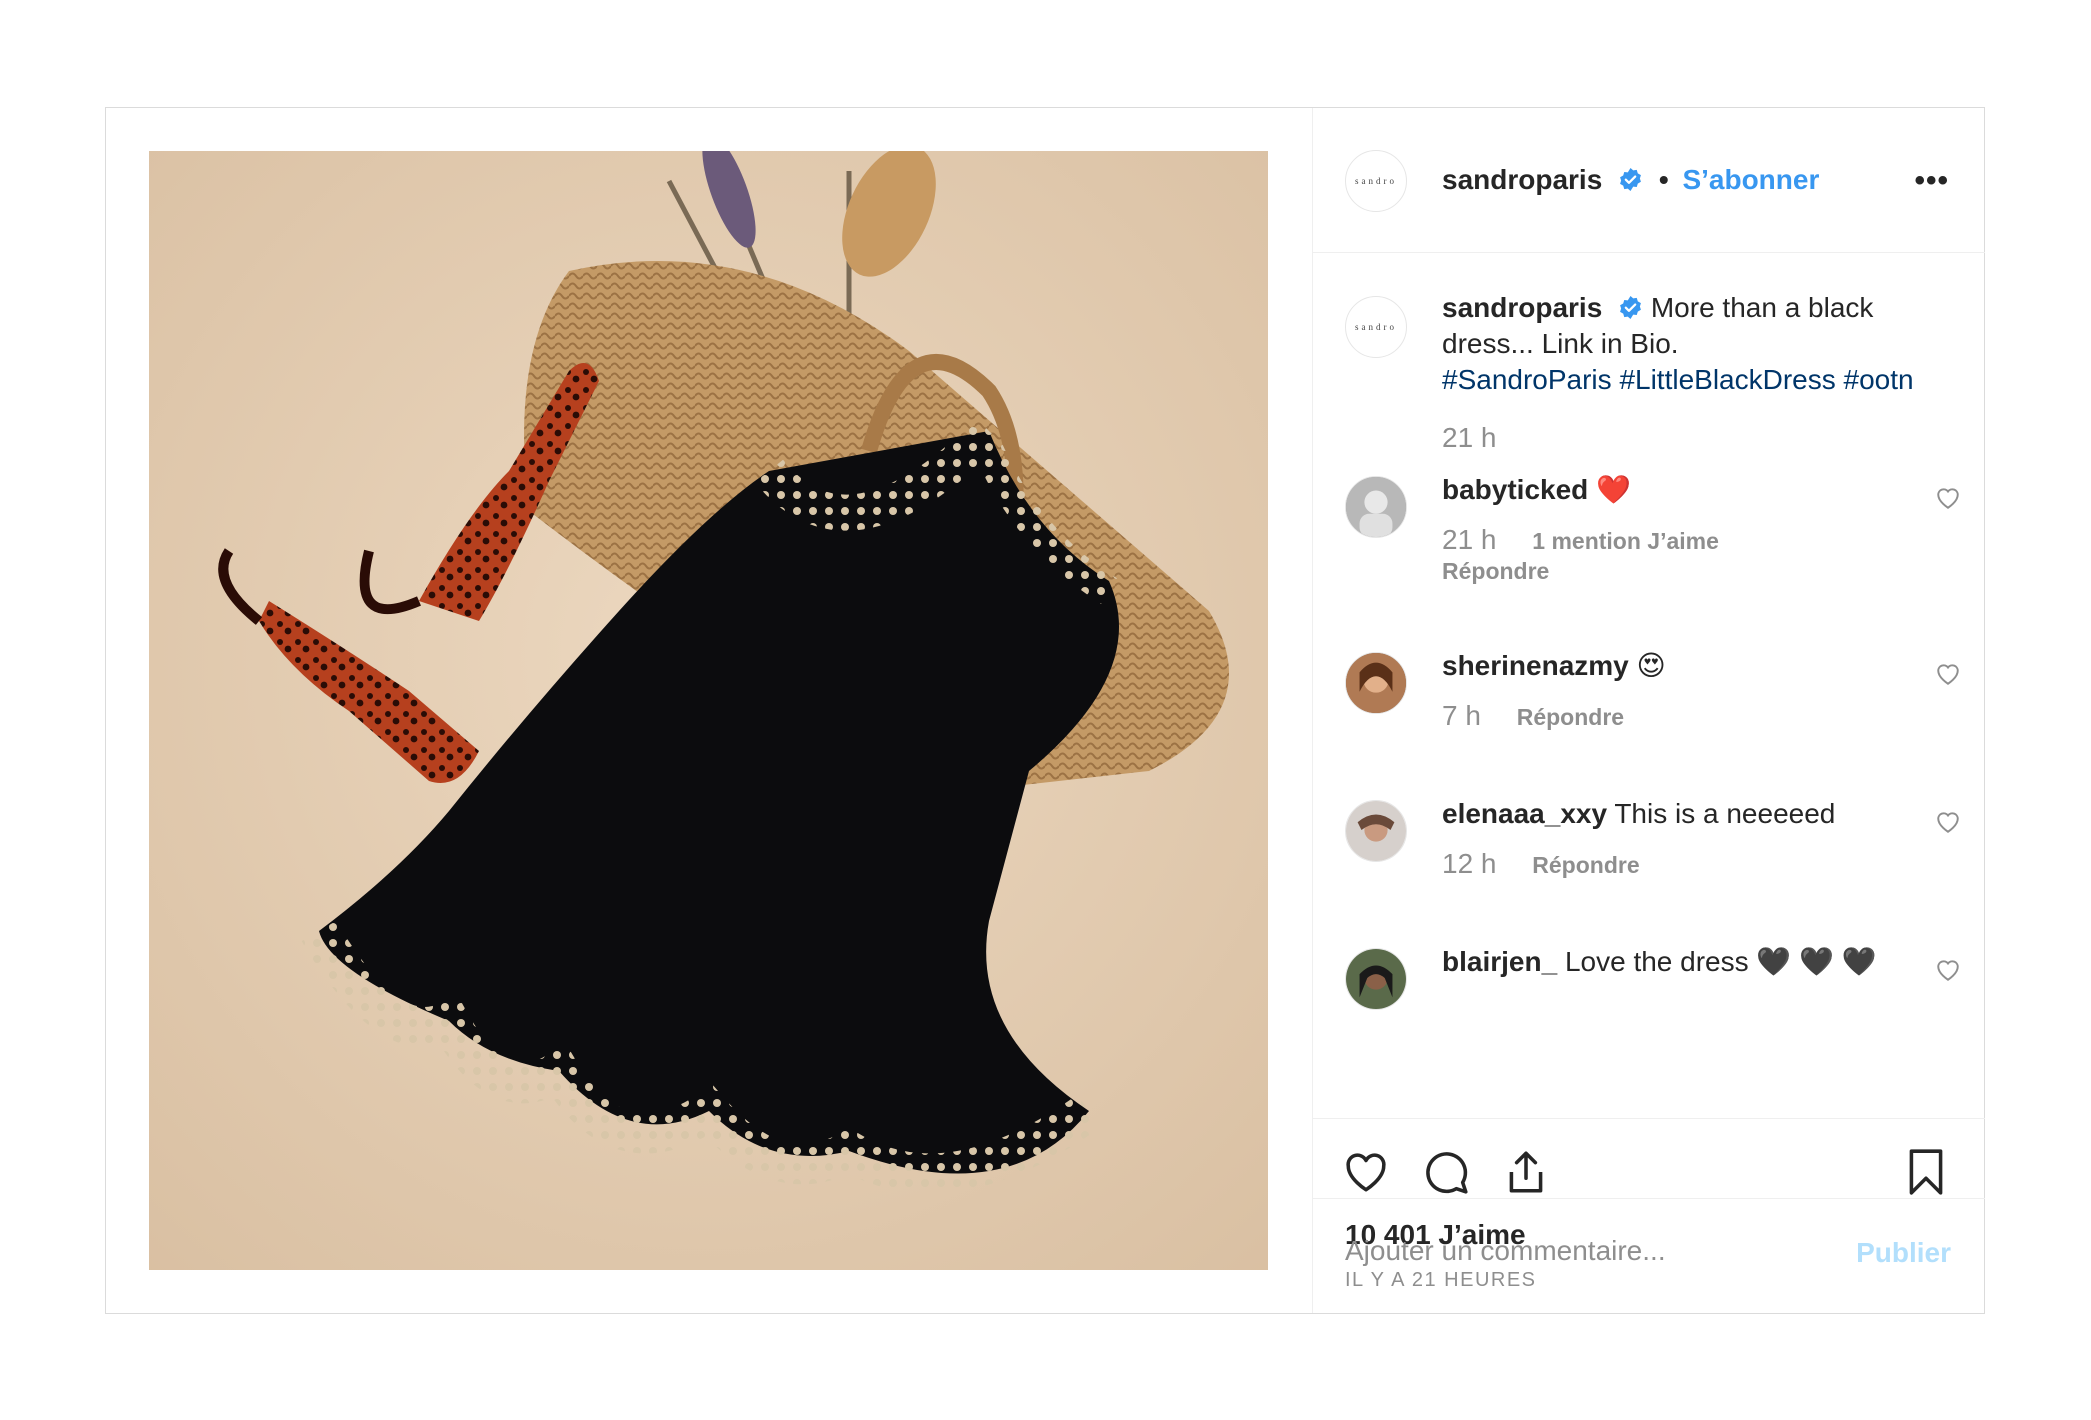 Image resolution: width=2091 pixels, height=1420 pixels. I want to click on comment-input, so click(1585, 1251).